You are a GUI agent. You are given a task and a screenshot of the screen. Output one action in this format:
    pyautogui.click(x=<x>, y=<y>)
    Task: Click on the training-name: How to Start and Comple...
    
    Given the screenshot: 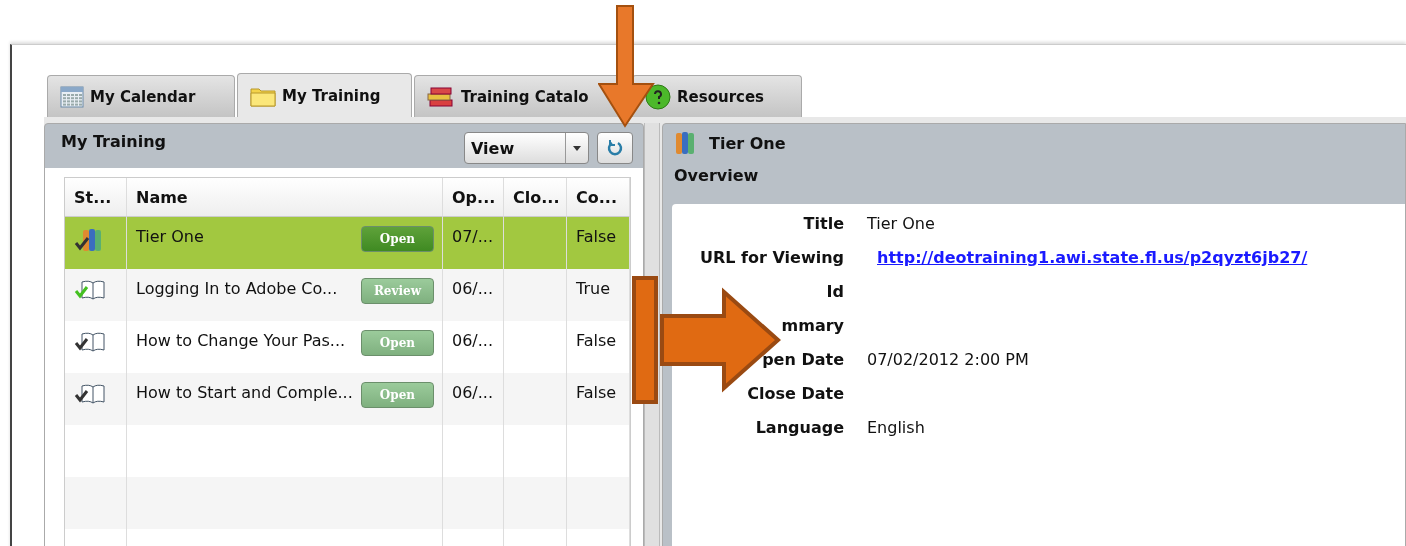 What is the action you would take?
    pyautogui.click(x=244, y=392)
    